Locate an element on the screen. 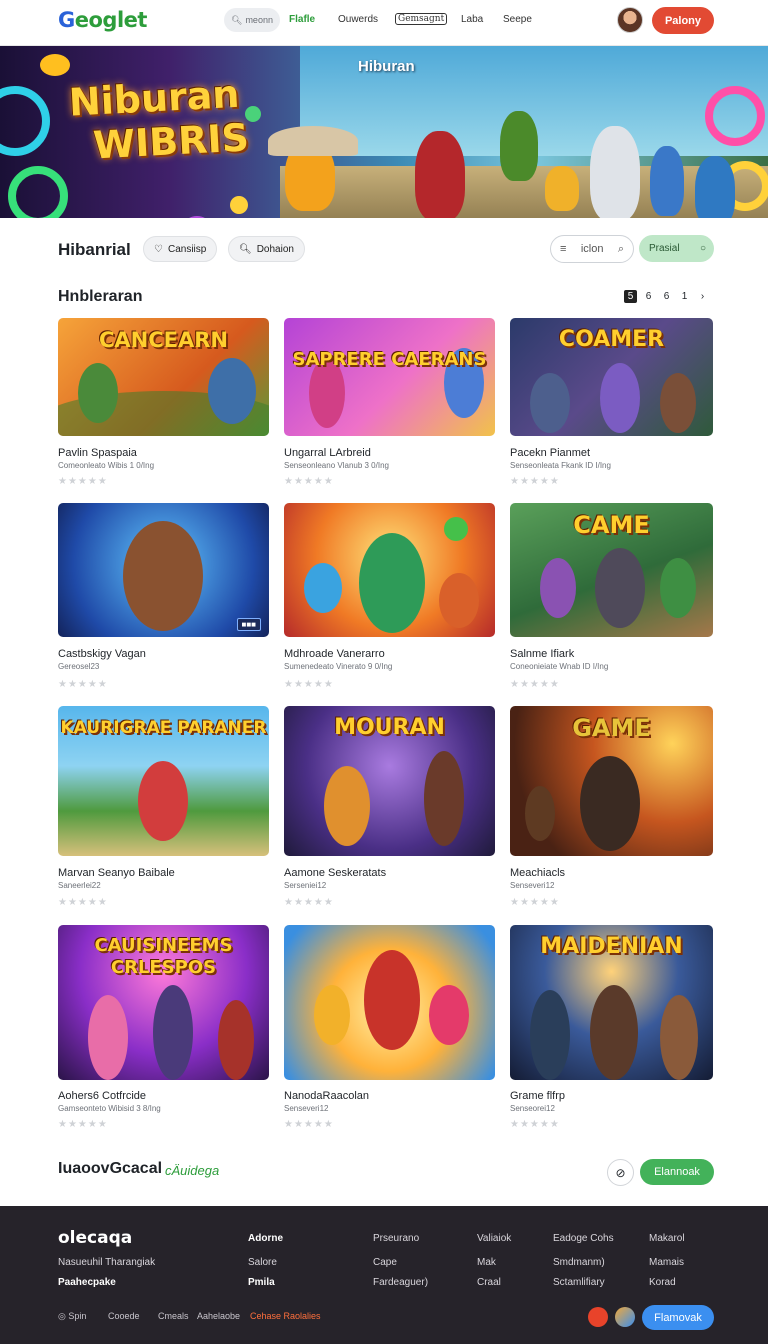  game-title: Salnme Ifiark is located at coordinates (542, 654).